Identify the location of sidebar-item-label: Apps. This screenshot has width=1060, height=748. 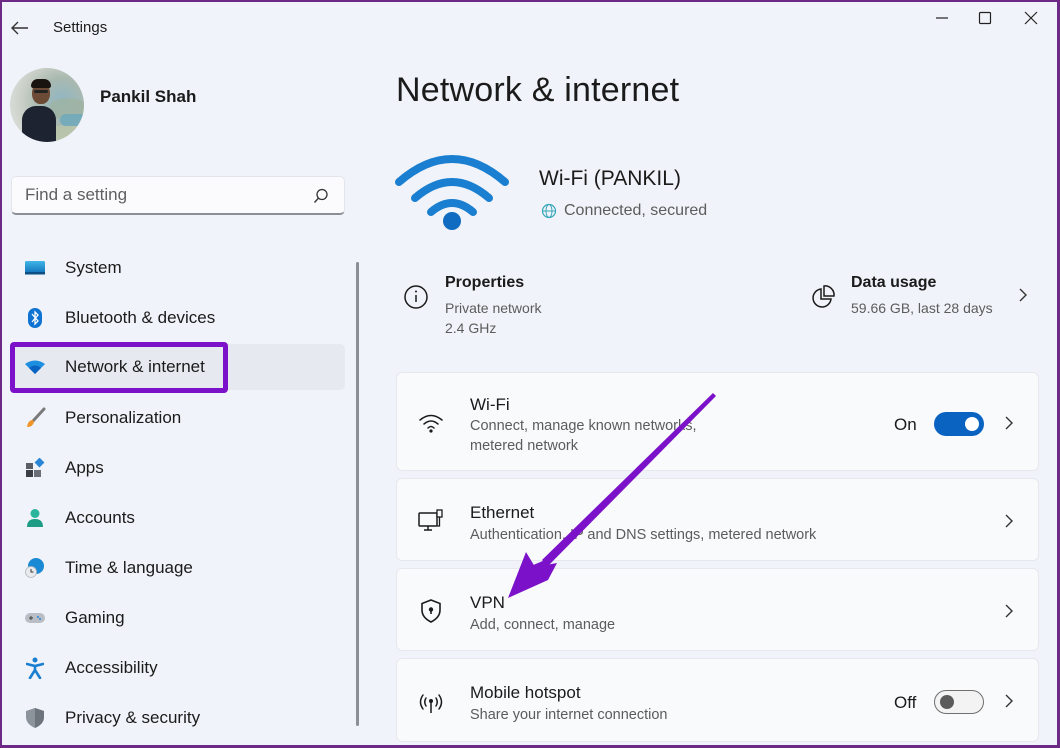
(84, 467).